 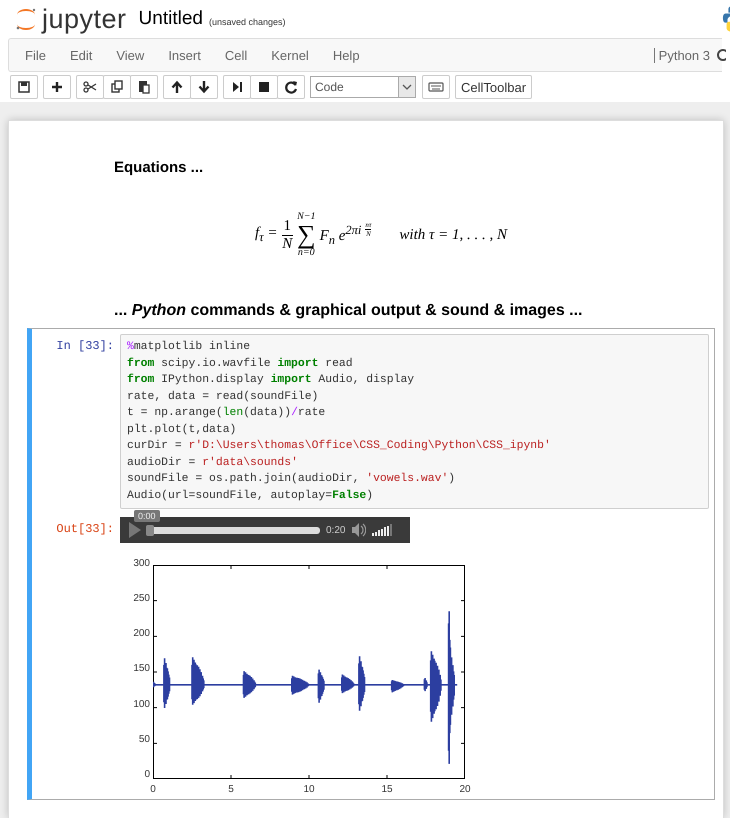 I want to click on stop-button, so click(x=264, y=87).